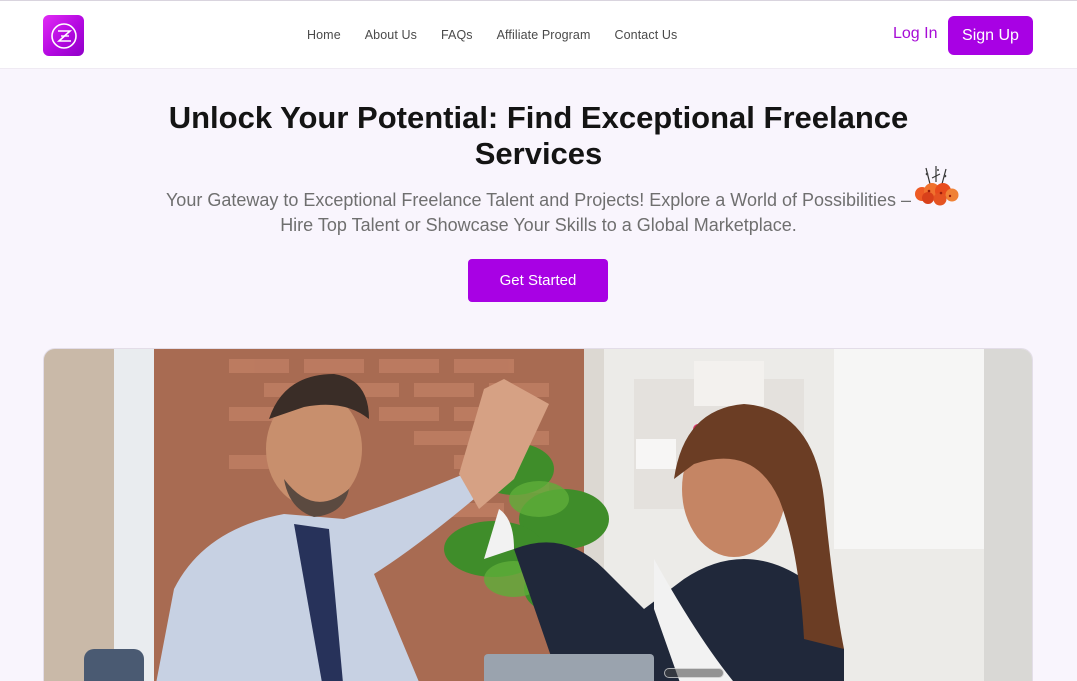 The width and height of the screenshot is (1077, 681). I want to click on nav-about-us: About Us, so click(391, 35).